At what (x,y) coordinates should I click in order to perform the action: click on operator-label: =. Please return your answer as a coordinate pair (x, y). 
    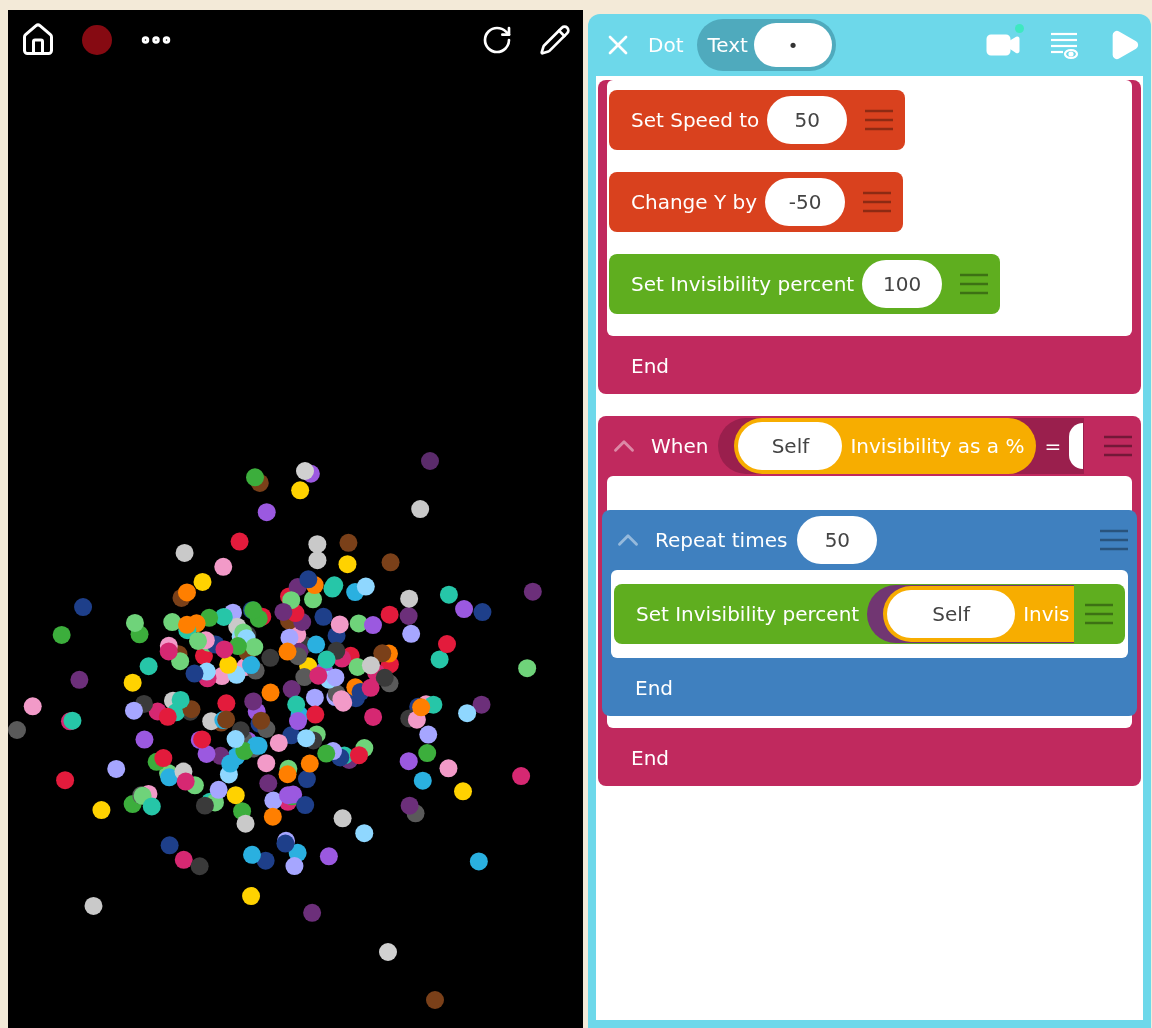
    Looking at the image, I should click on (1053, 446).